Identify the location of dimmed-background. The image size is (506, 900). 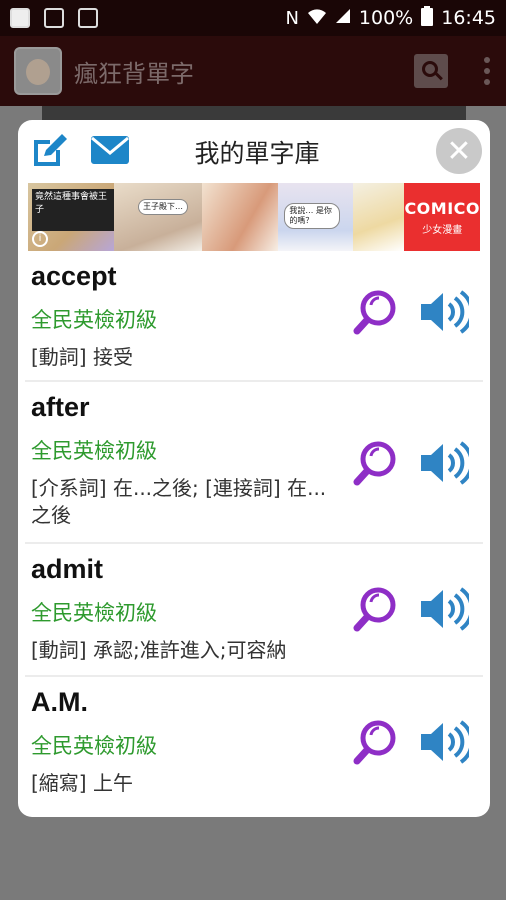
(253, 858).